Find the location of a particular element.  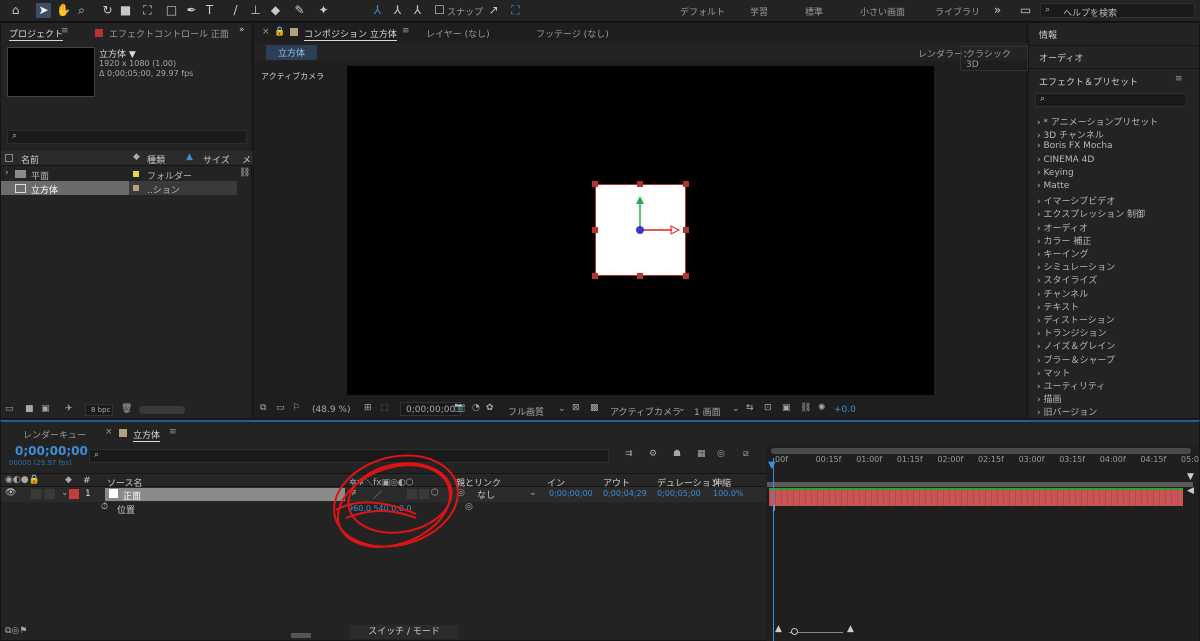

renderer-button: クラシック3D is located at coordinates (994, 58).